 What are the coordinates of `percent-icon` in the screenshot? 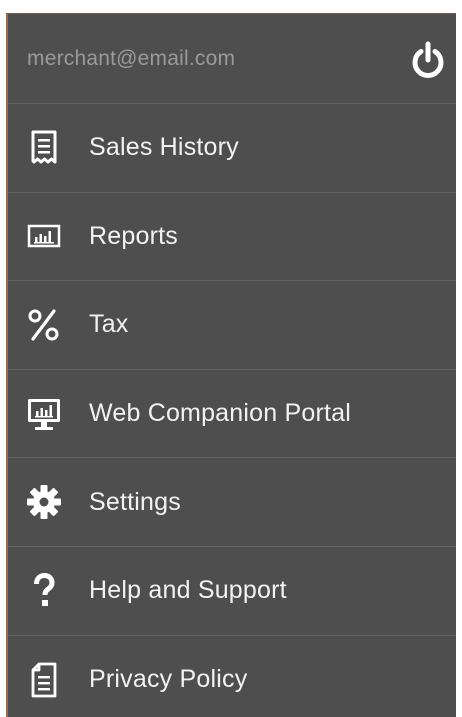 It's located at (44, 325).